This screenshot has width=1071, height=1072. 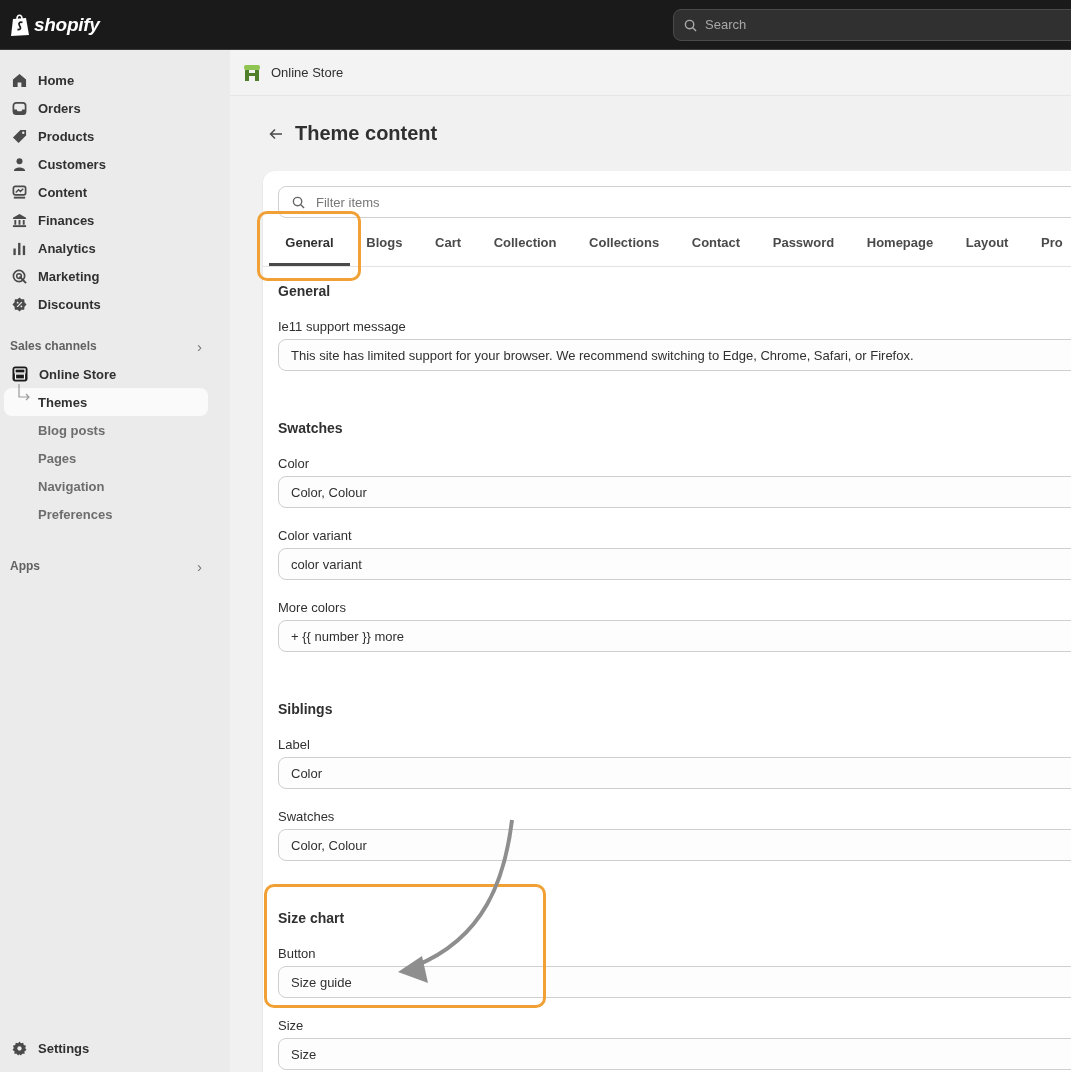 I want to click on field-label: Ie11 support message, so click(x=342, y=327).